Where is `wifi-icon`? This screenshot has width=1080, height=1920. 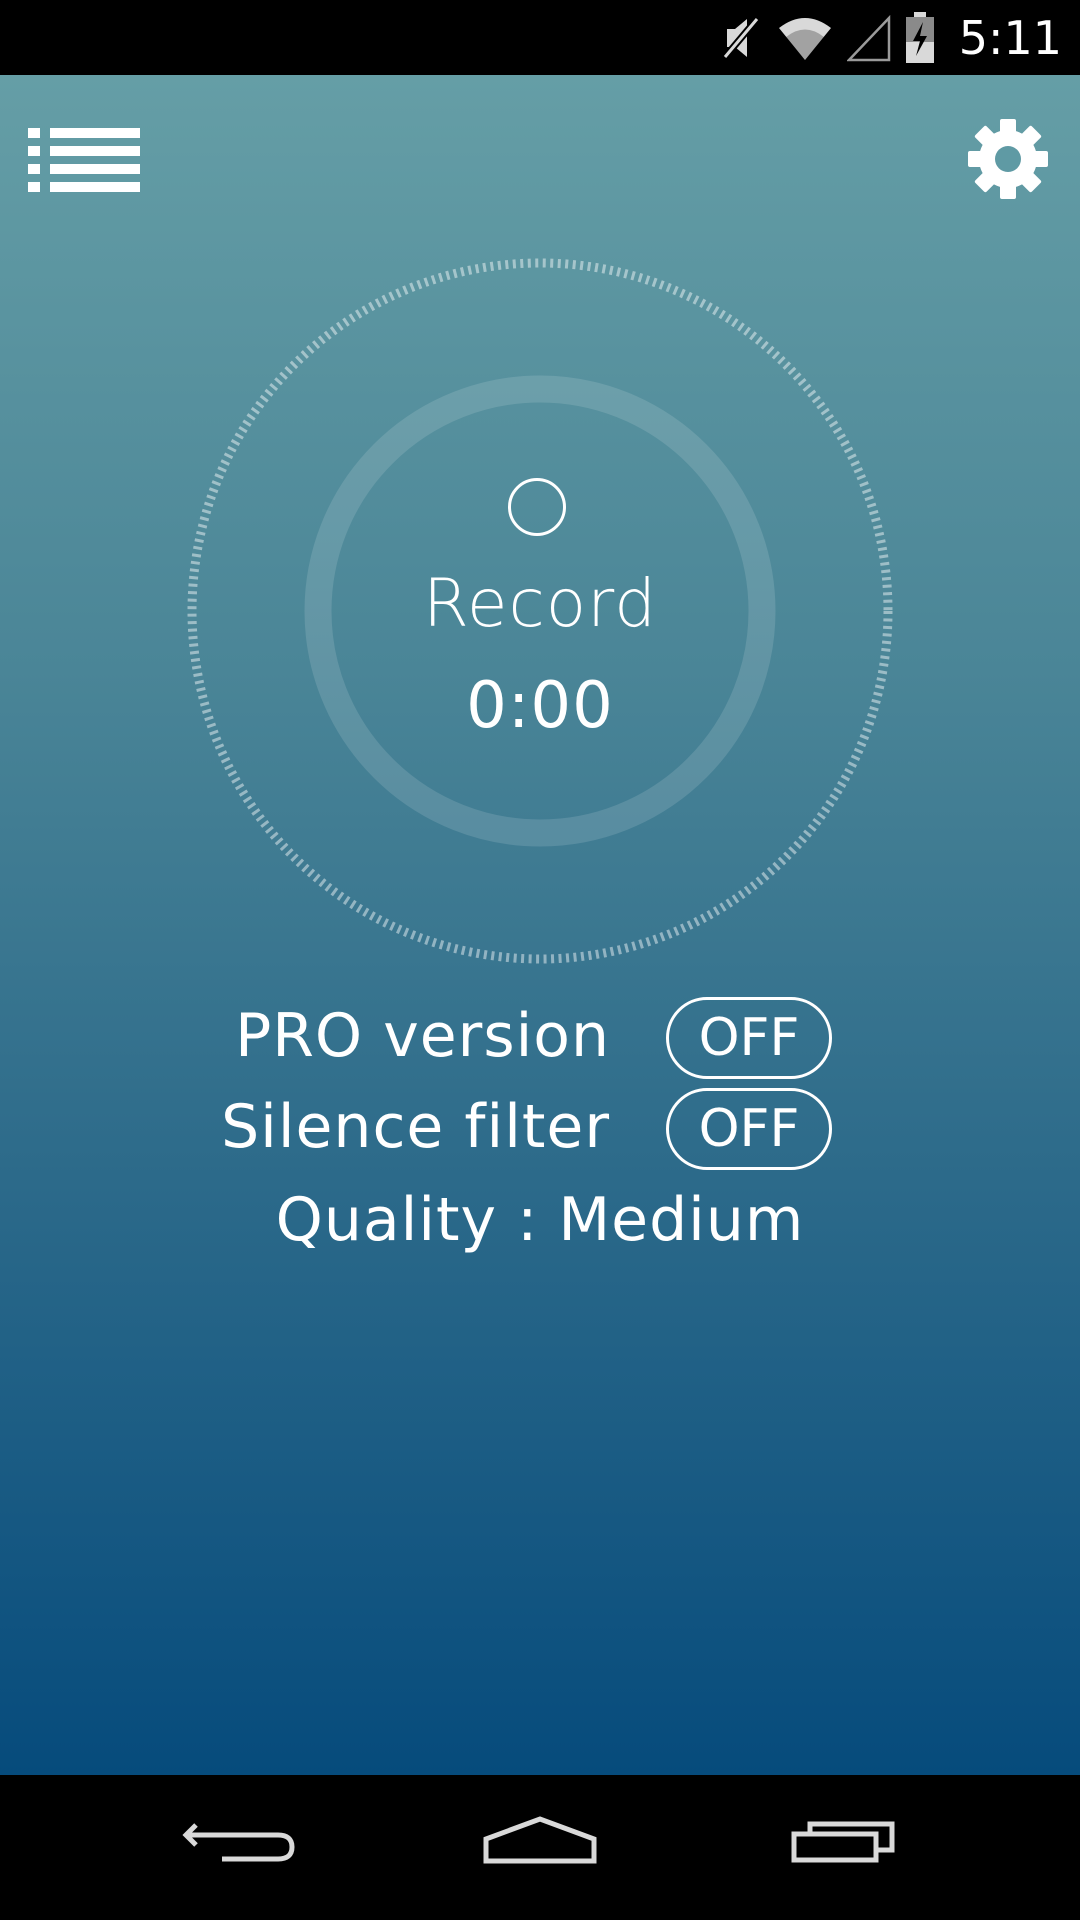
wifi-icon is located at coordinates (804, 38).